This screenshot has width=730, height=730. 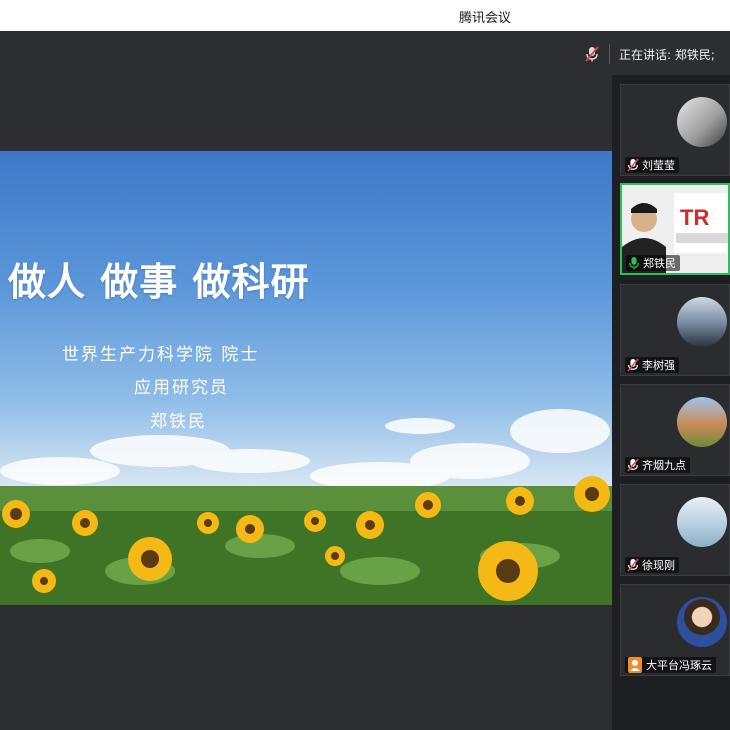 What do you see at coordinates (675, 130) in the screenshot?
I see `participant-tile: 刘莹莹` at bounding box center [675, 130].